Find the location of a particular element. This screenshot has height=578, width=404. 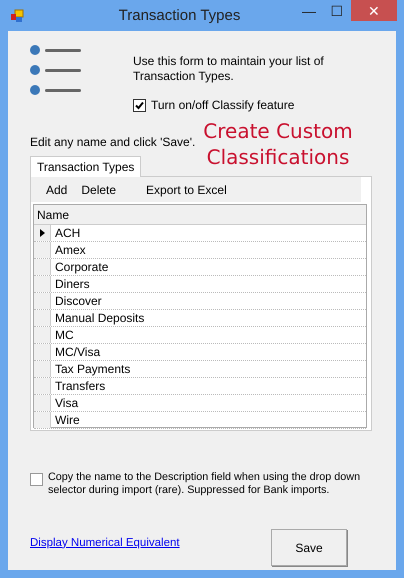

close-button: ✕ is located at coordinates (374, 10).